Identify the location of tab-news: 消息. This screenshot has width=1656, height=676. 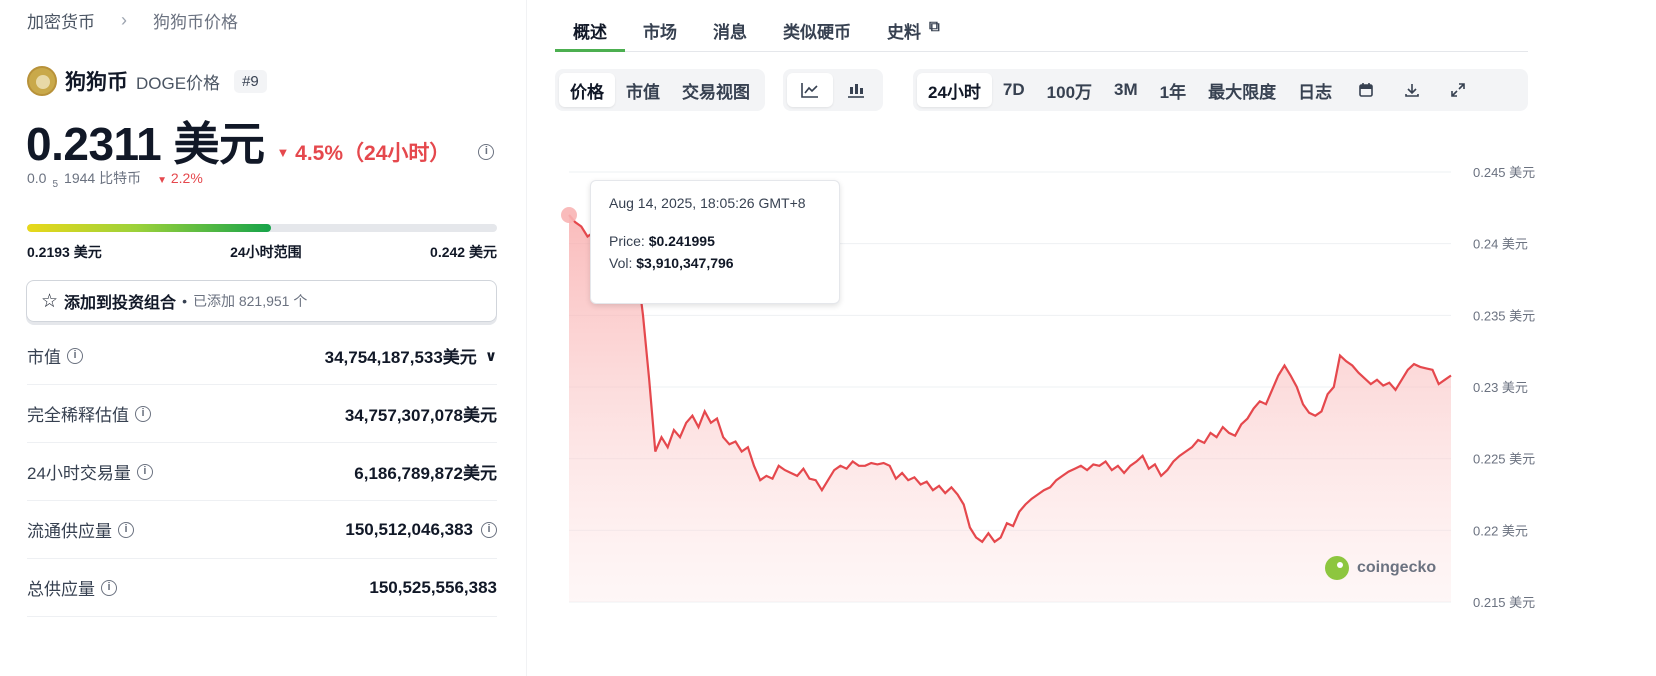
(730, 26).